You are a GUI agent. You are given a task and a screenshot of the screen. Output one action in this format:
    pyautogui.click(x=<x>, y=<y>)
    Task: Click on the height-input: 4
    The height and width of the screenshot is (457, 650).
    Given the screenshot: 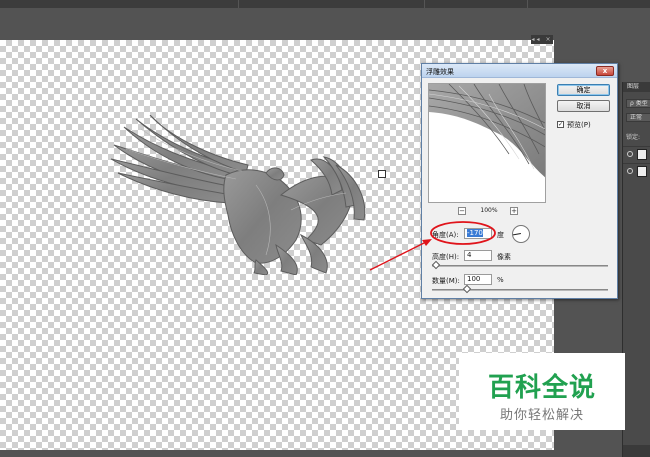 What is the action you would take?
    pyautogui.click(x=478, y=255)
    